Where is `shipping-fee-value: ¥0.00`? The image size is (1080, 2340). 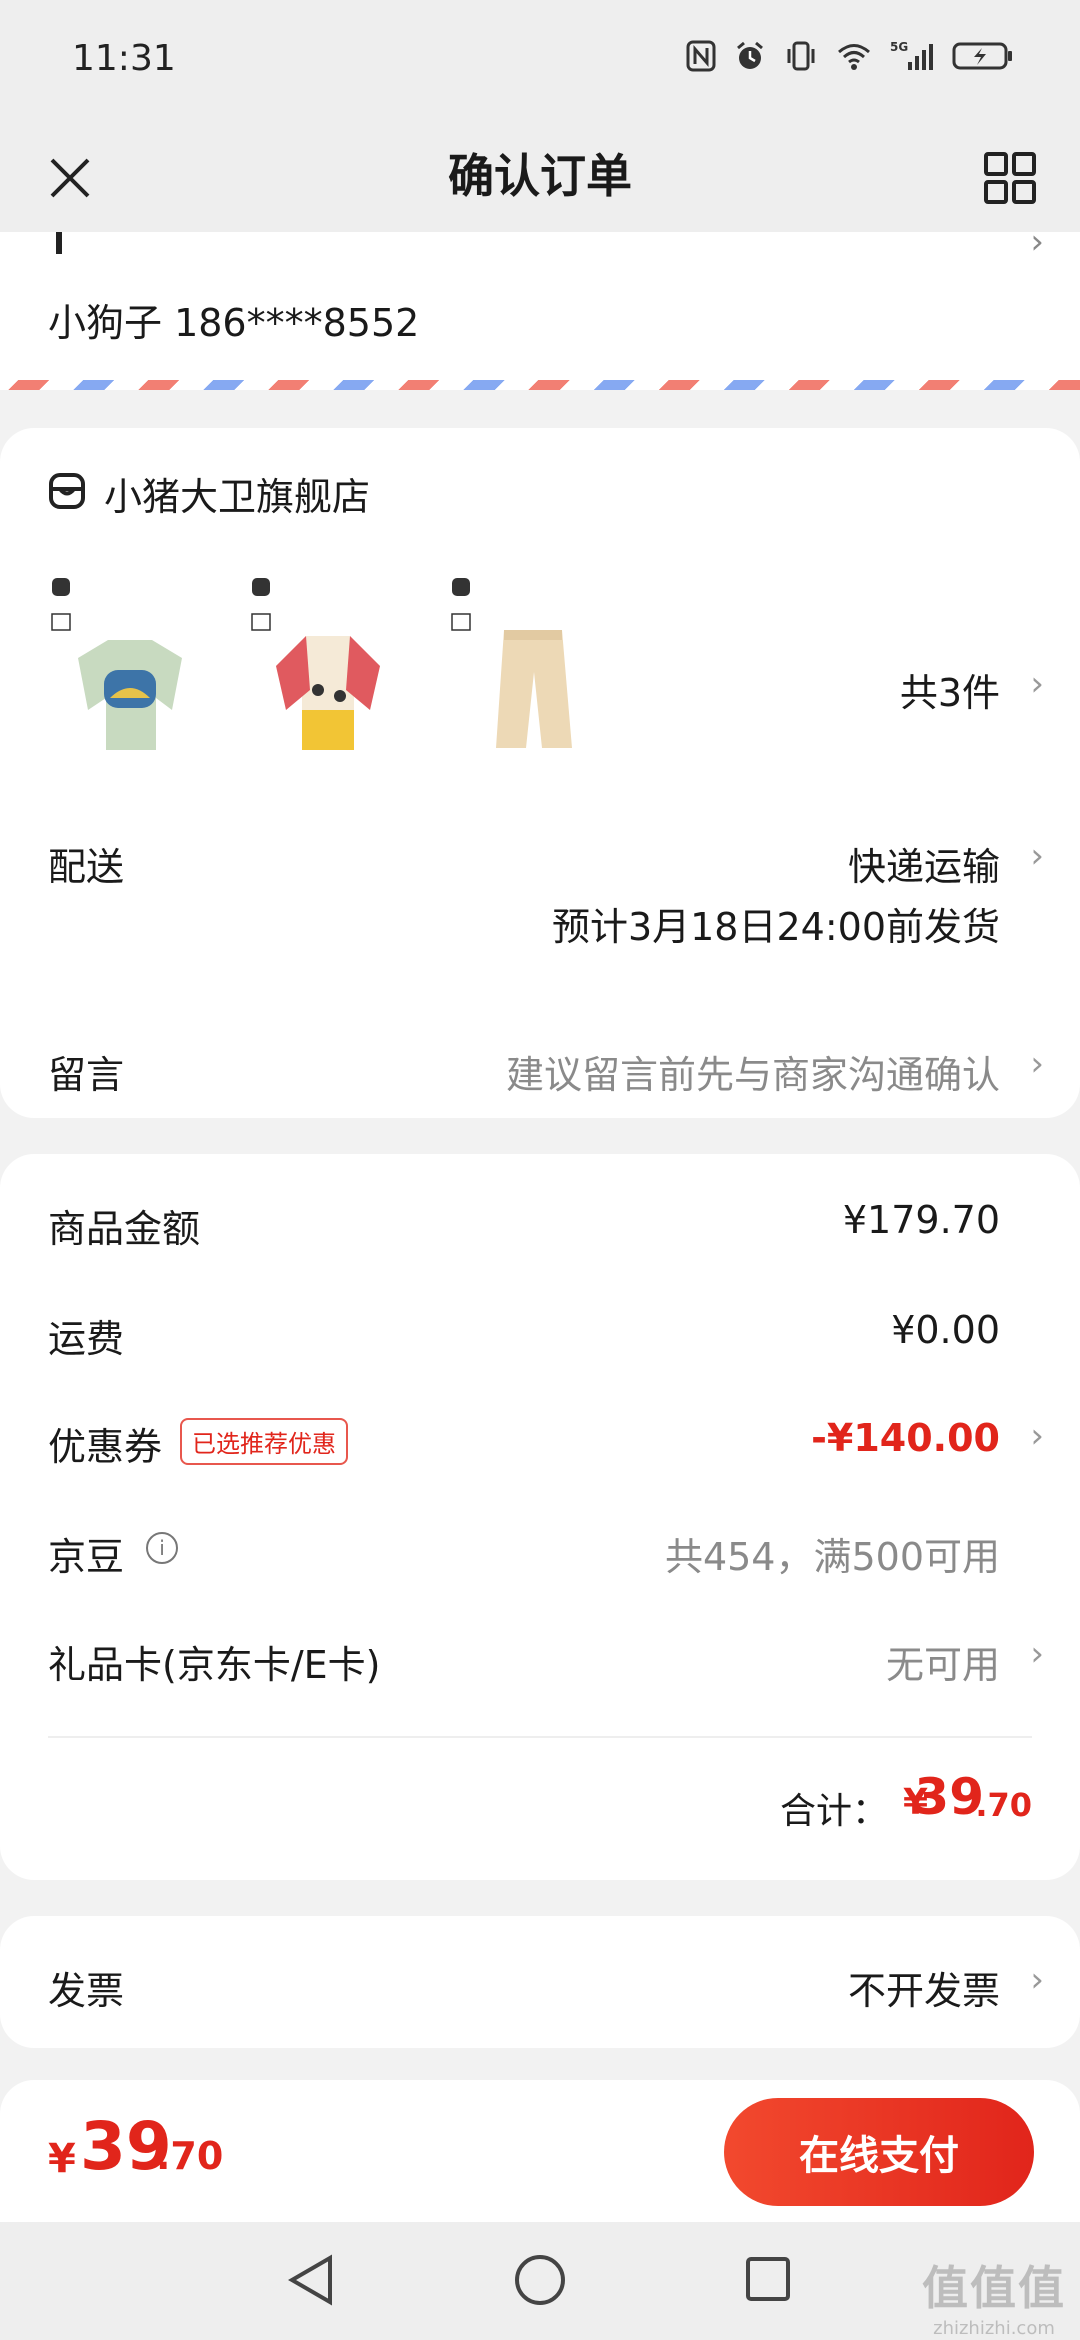 shipping-fee-value: ¥0.00 is located at coordinates (945, 1330).